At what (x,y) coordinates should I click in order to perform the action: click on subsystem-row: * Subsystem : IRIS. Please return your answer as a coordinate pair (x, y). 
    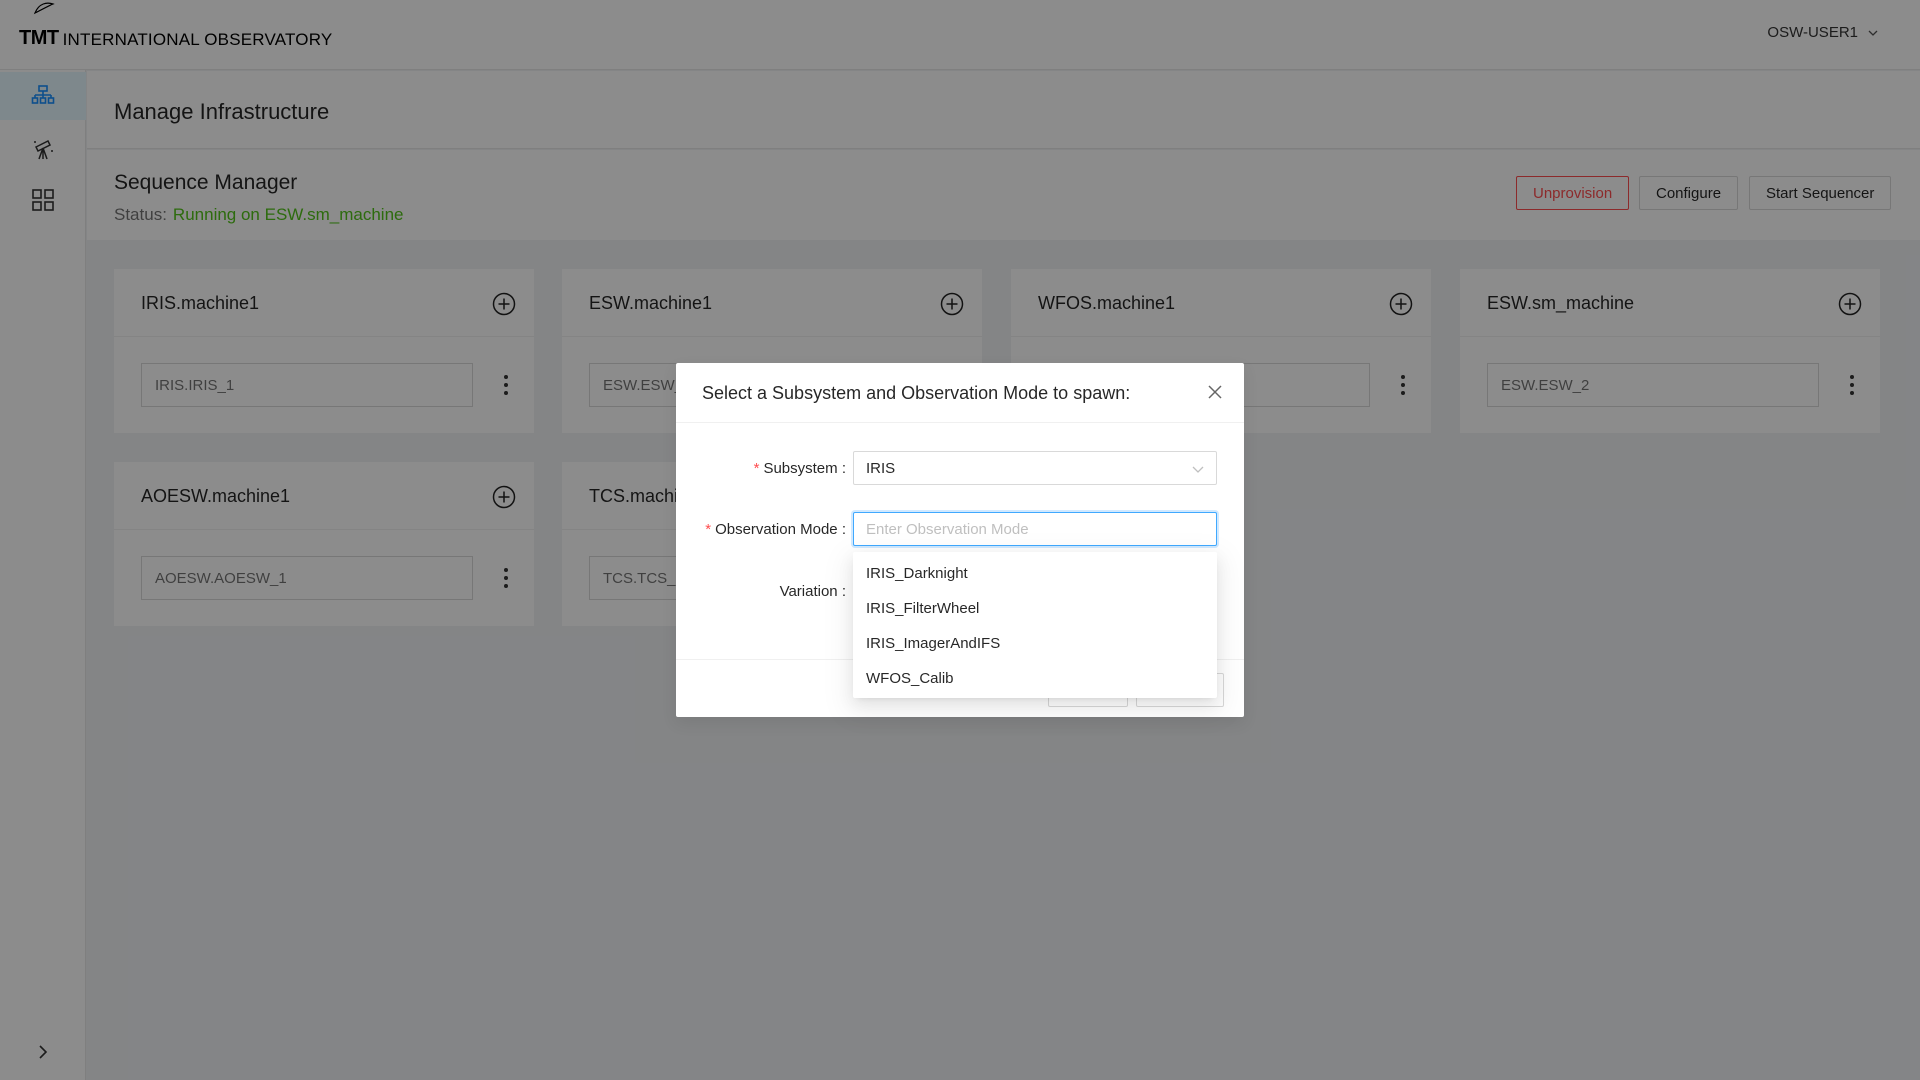
    Looking at the image, I should click on (960, 469).